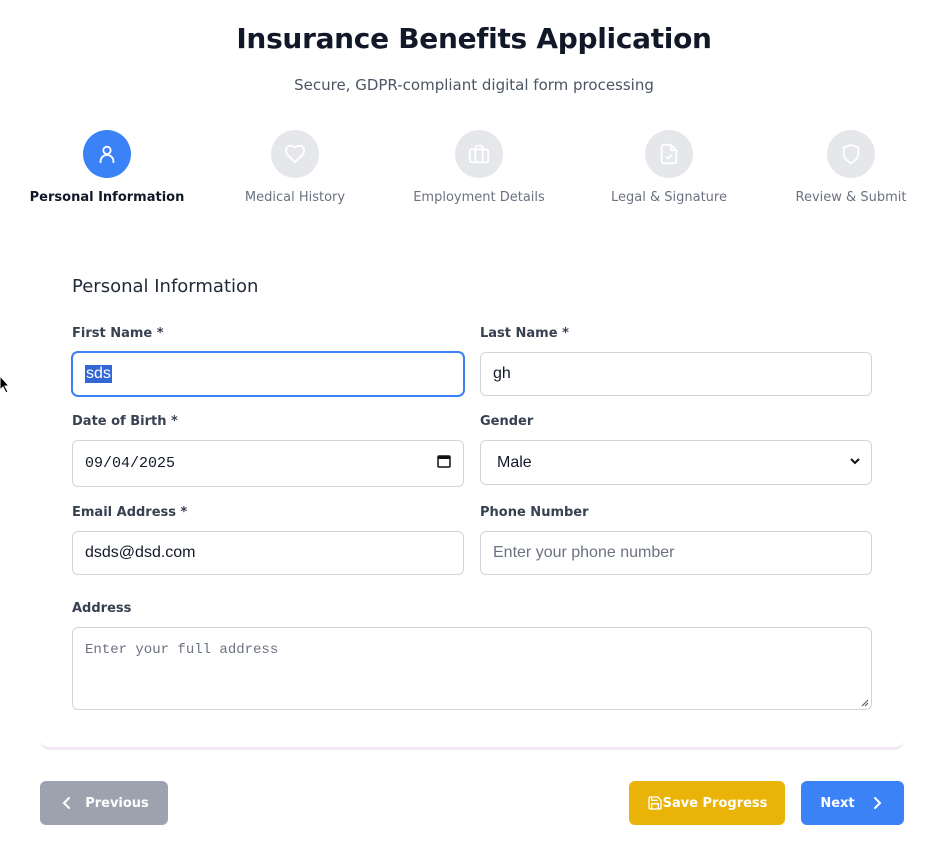 This screenshot has height=842, width=948. Describe the element at coordinates (514, 462) in the screenshot. I see `gender-value: Male` at that location.